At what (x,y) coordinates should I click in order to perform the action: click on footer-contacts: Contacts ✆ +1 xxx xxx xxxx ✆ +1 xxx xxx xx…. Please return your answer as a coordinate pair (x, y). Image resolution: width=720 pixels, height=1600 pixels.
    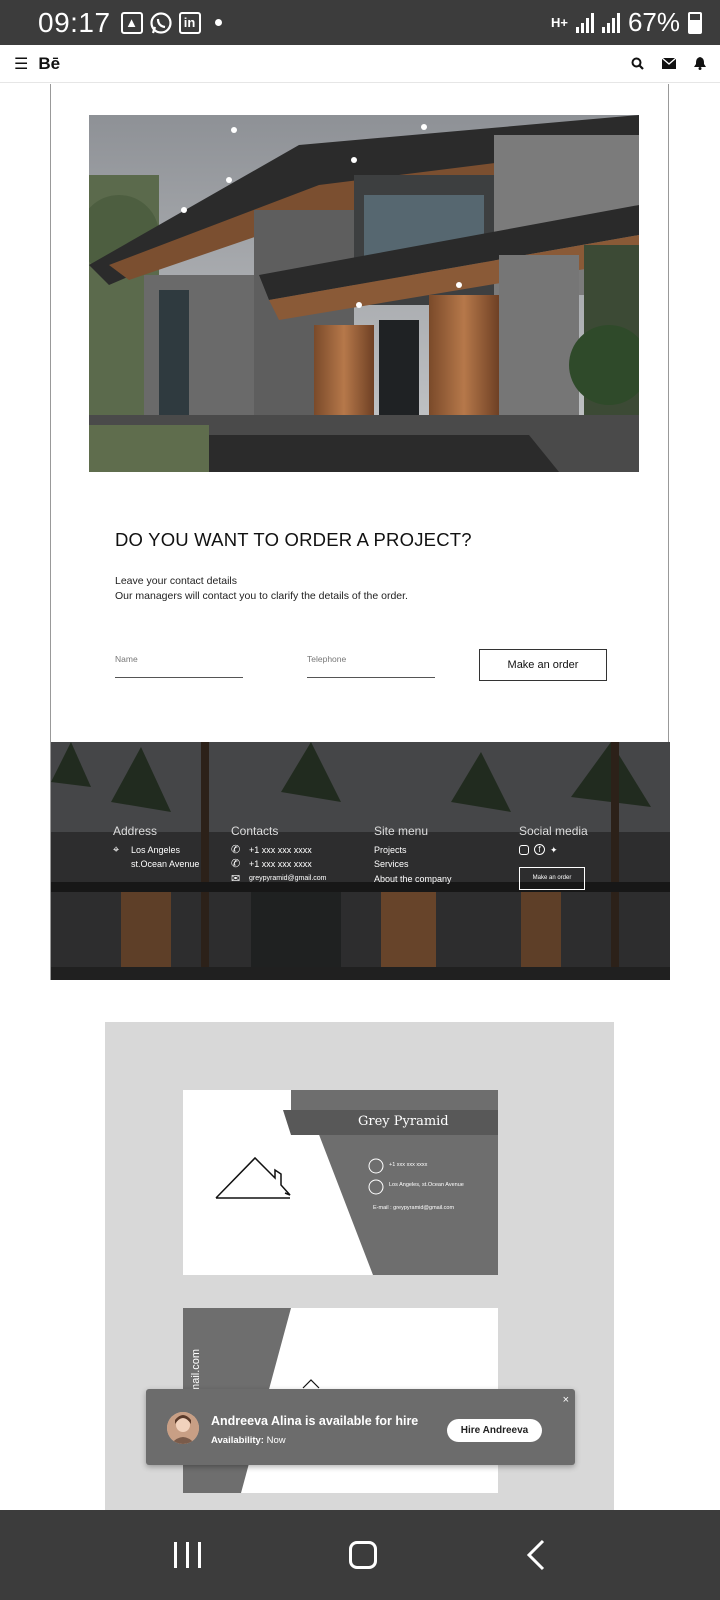
    Looking at the image, I should click on (279, 855).